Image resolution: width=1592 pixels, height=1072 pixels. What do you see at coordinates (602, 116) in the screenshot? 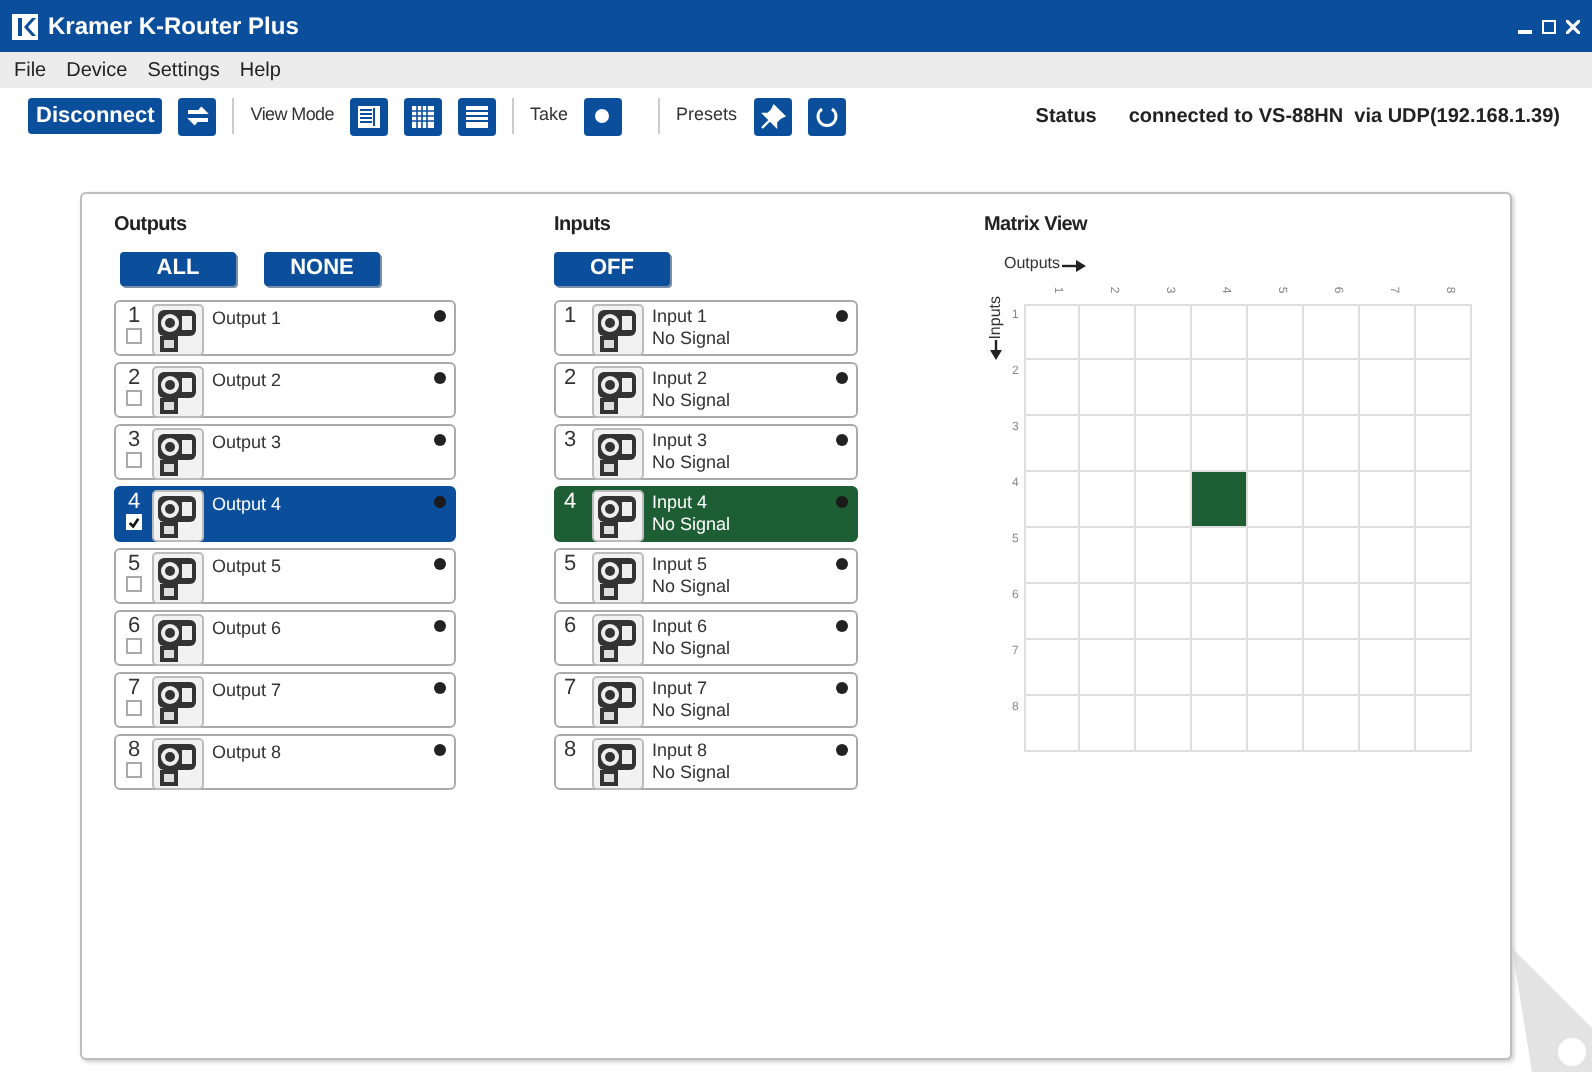
I see `record-icon` at bounding box center [602, 116].